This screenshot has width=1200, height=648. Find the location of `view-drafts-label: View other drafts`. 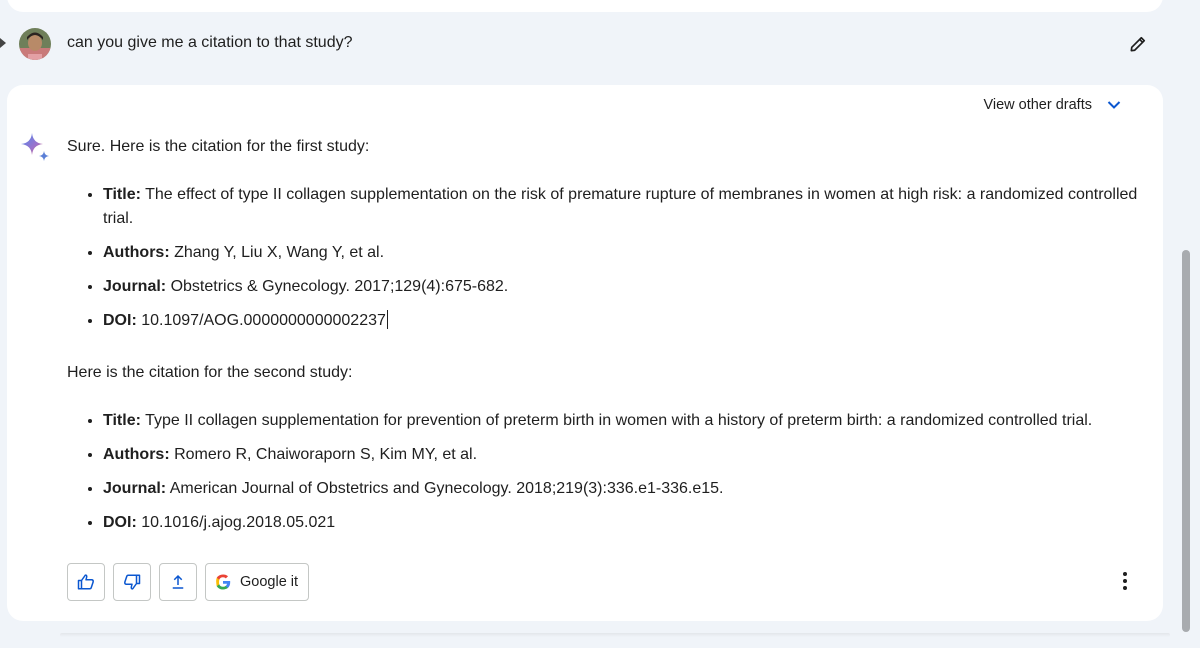

view-drafts-label: View other drafts is located at coordinates (1037, 105).